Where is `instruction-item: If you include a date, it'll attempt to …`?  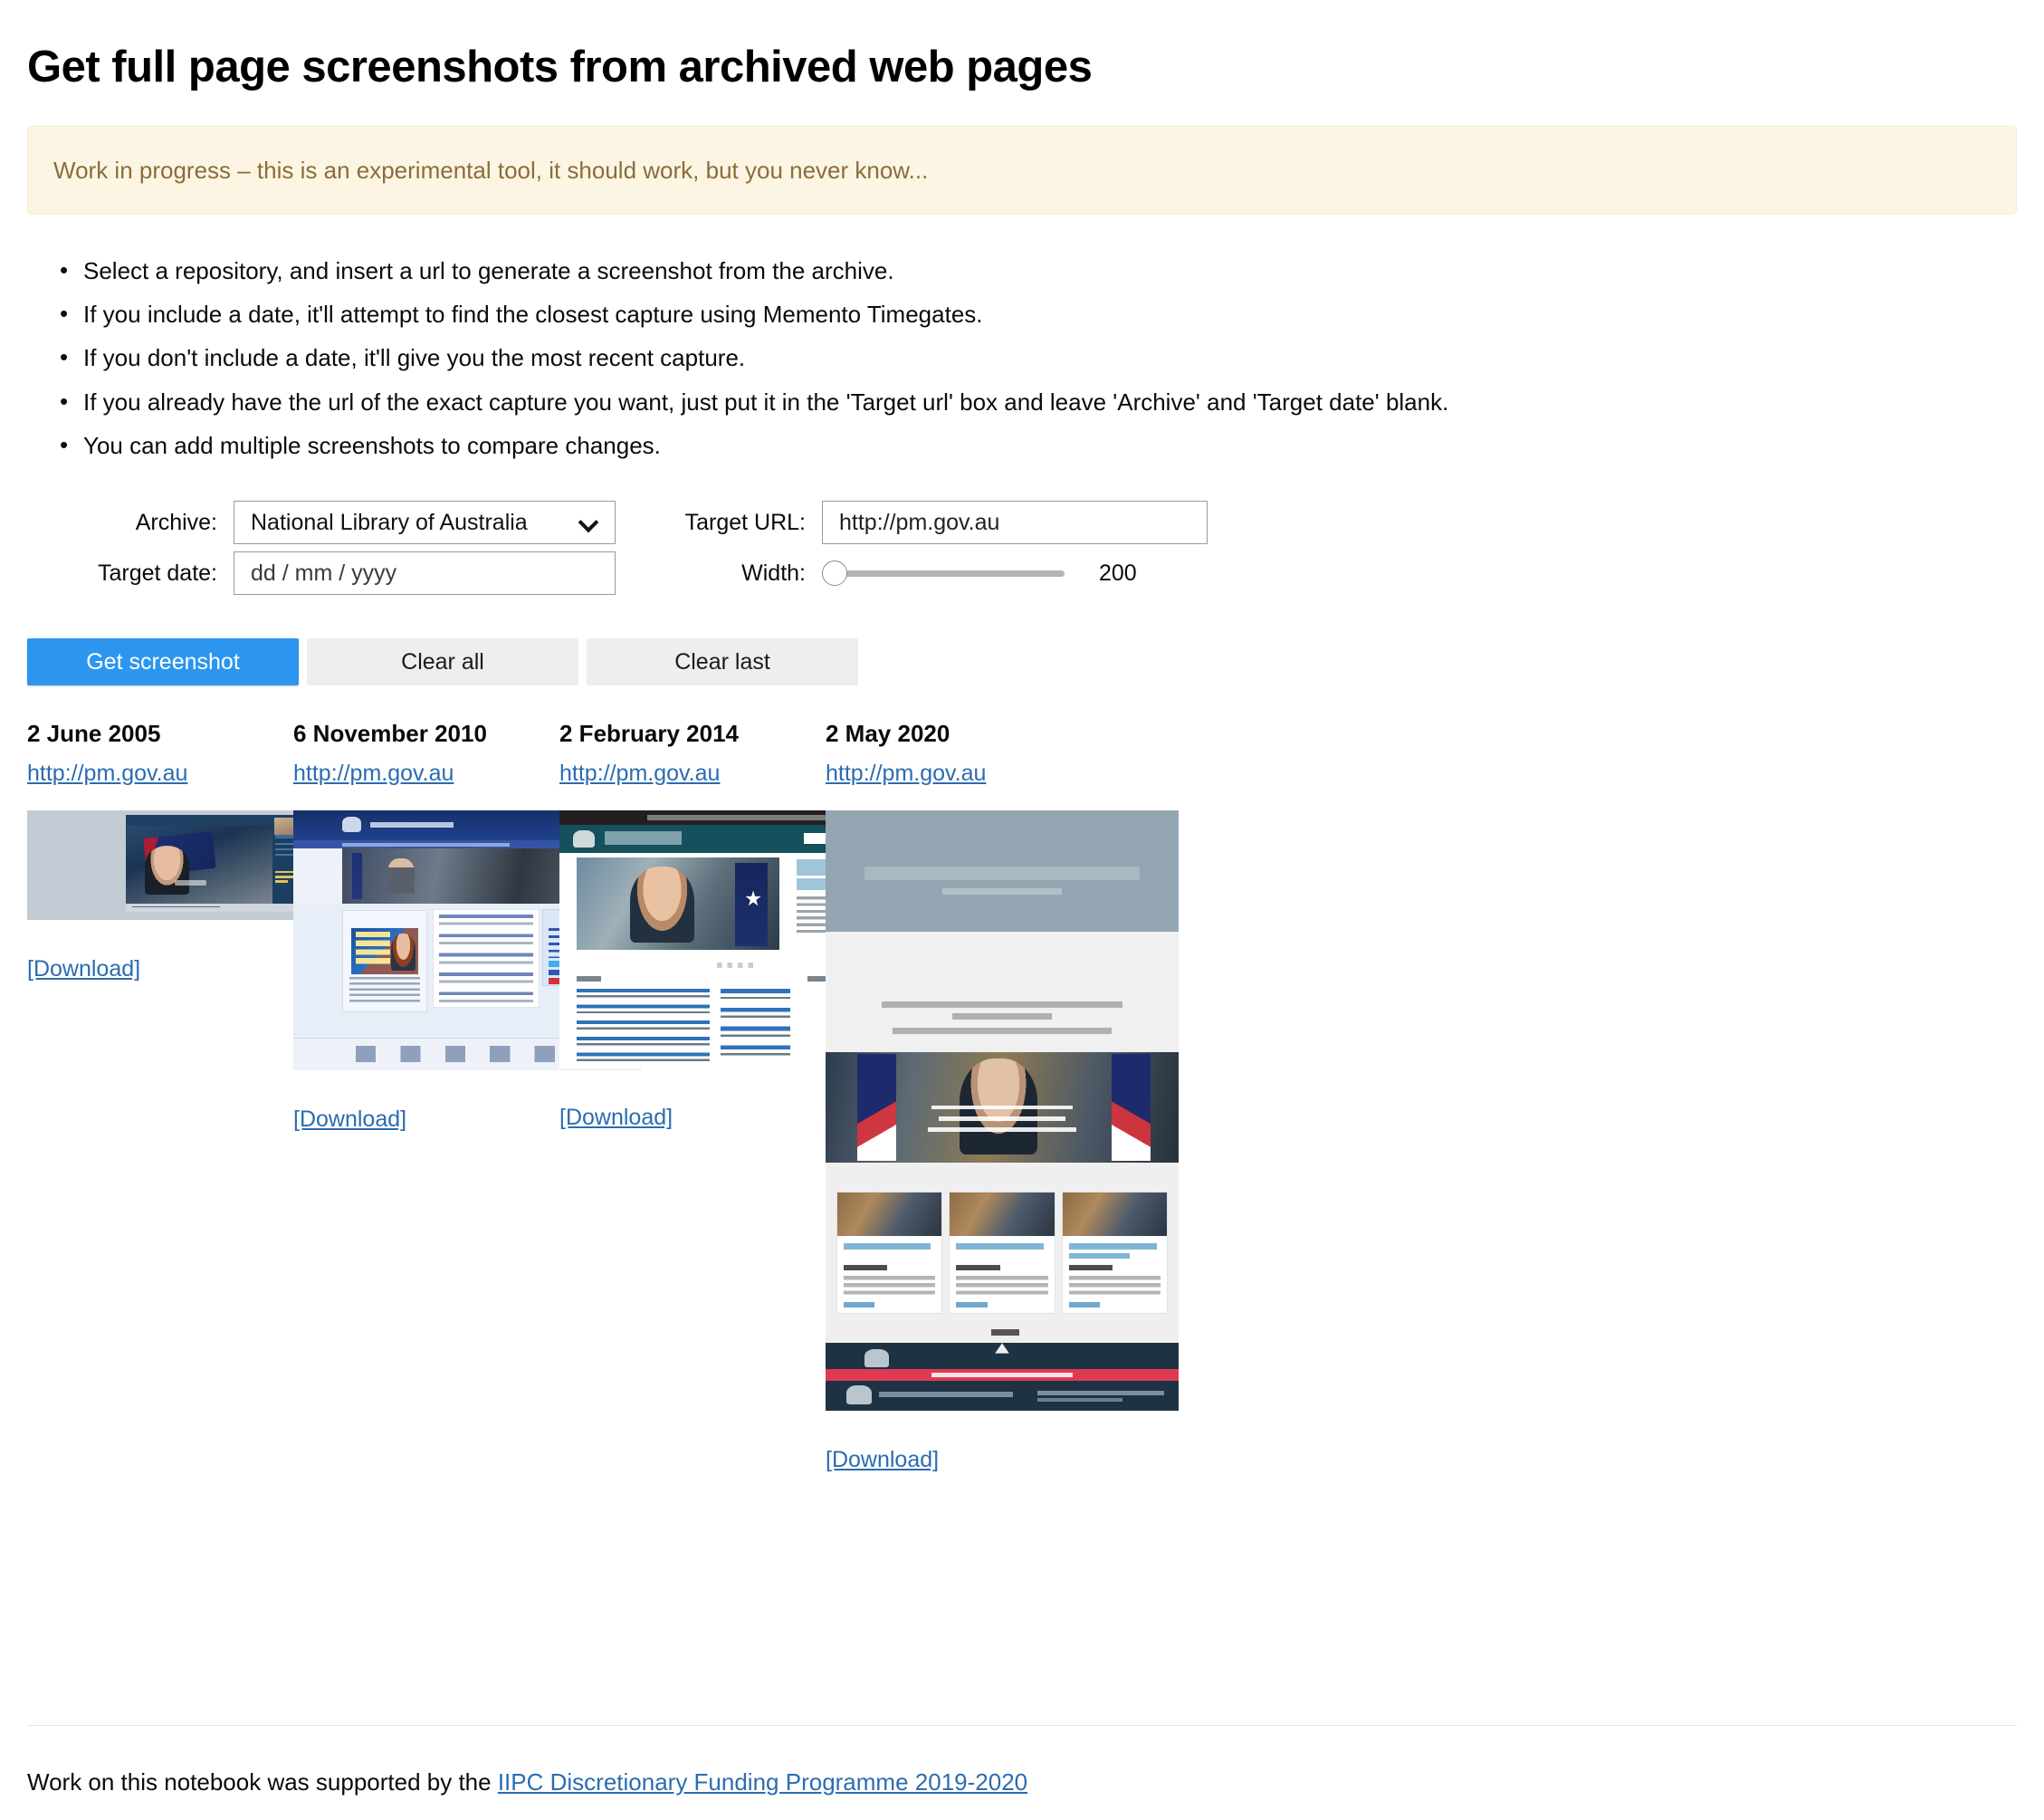 instruction-item: If you include a date, it'll attempt to … is located at coordinates (1038, 315).